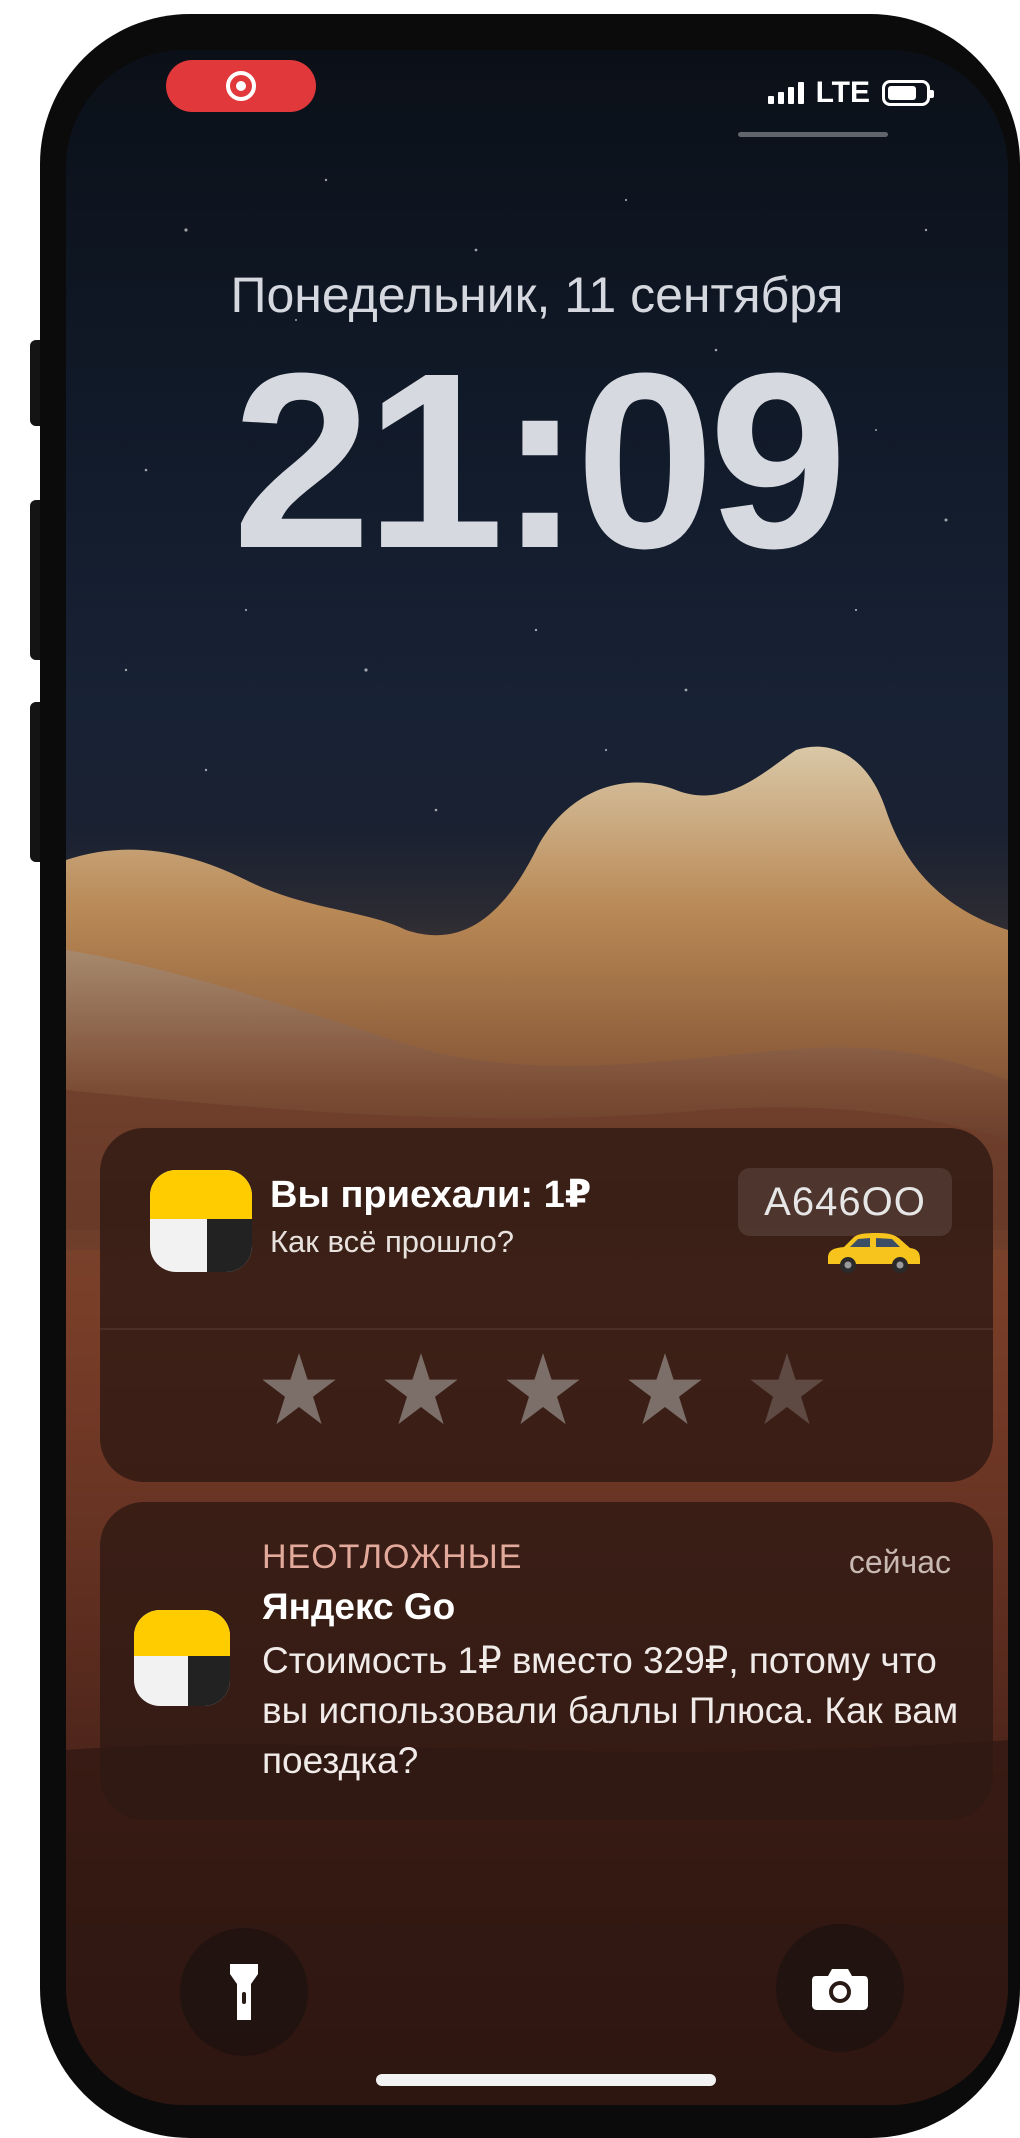 This screenshot has width=1020, height=2138. What do you see at coordinates (539, 460) in the screenshot?
I see `lock-clock: 21:09` at bounding box center [539, 460].